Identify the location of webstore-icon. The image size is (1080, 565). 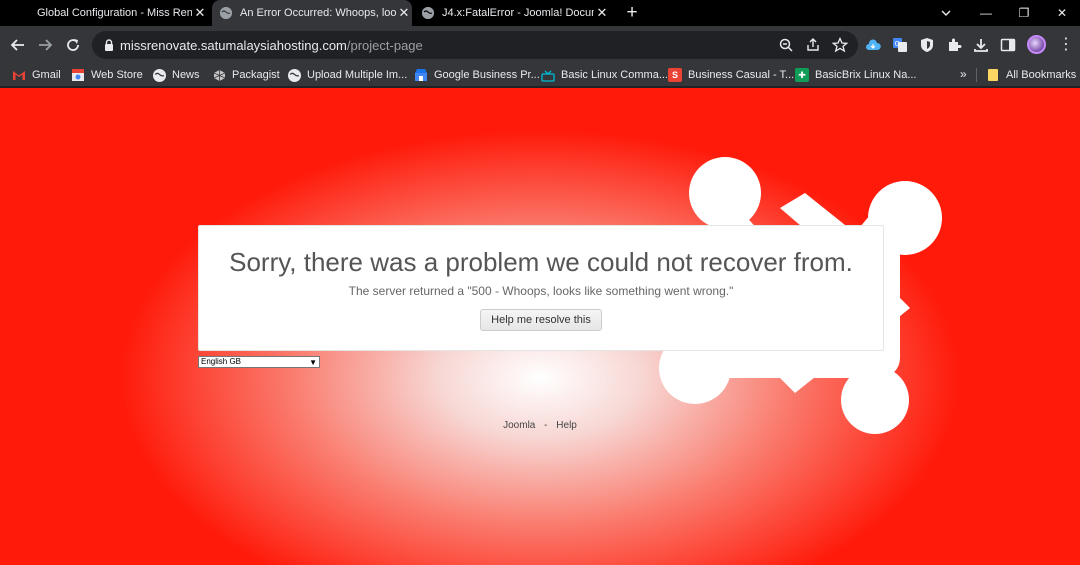
(78, 75).